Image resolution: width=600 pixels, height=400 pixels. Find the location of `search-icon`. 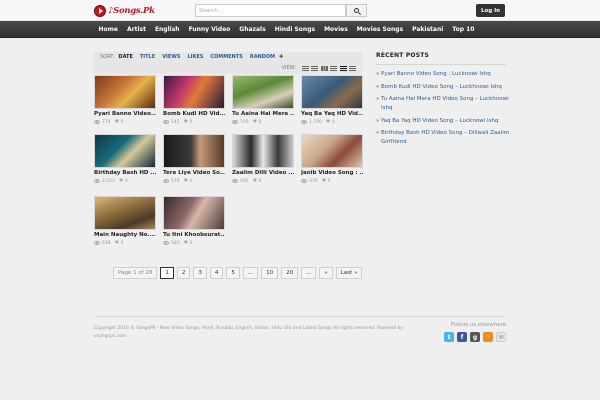

search-icon is located at coordinates (356, 10).